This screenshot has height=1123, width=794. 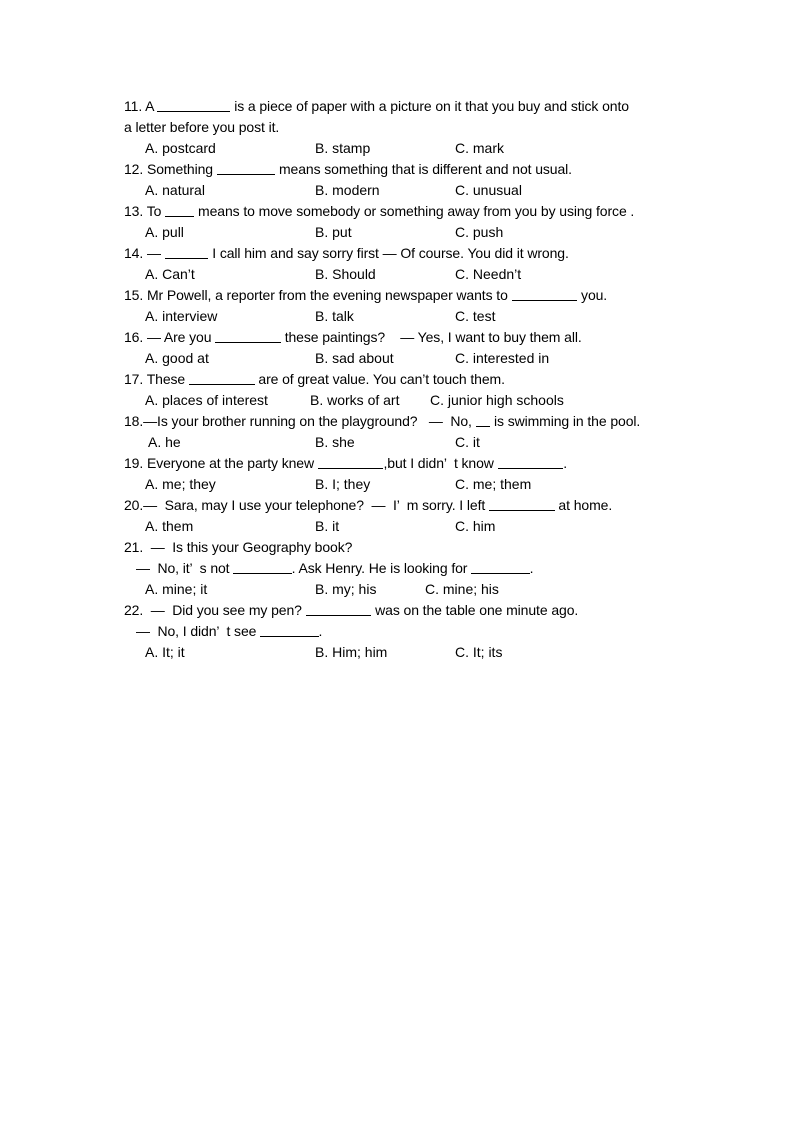 I want to click on option-row: A. Can’t B. Should C. Needn’t, so click(x=404, y=274).